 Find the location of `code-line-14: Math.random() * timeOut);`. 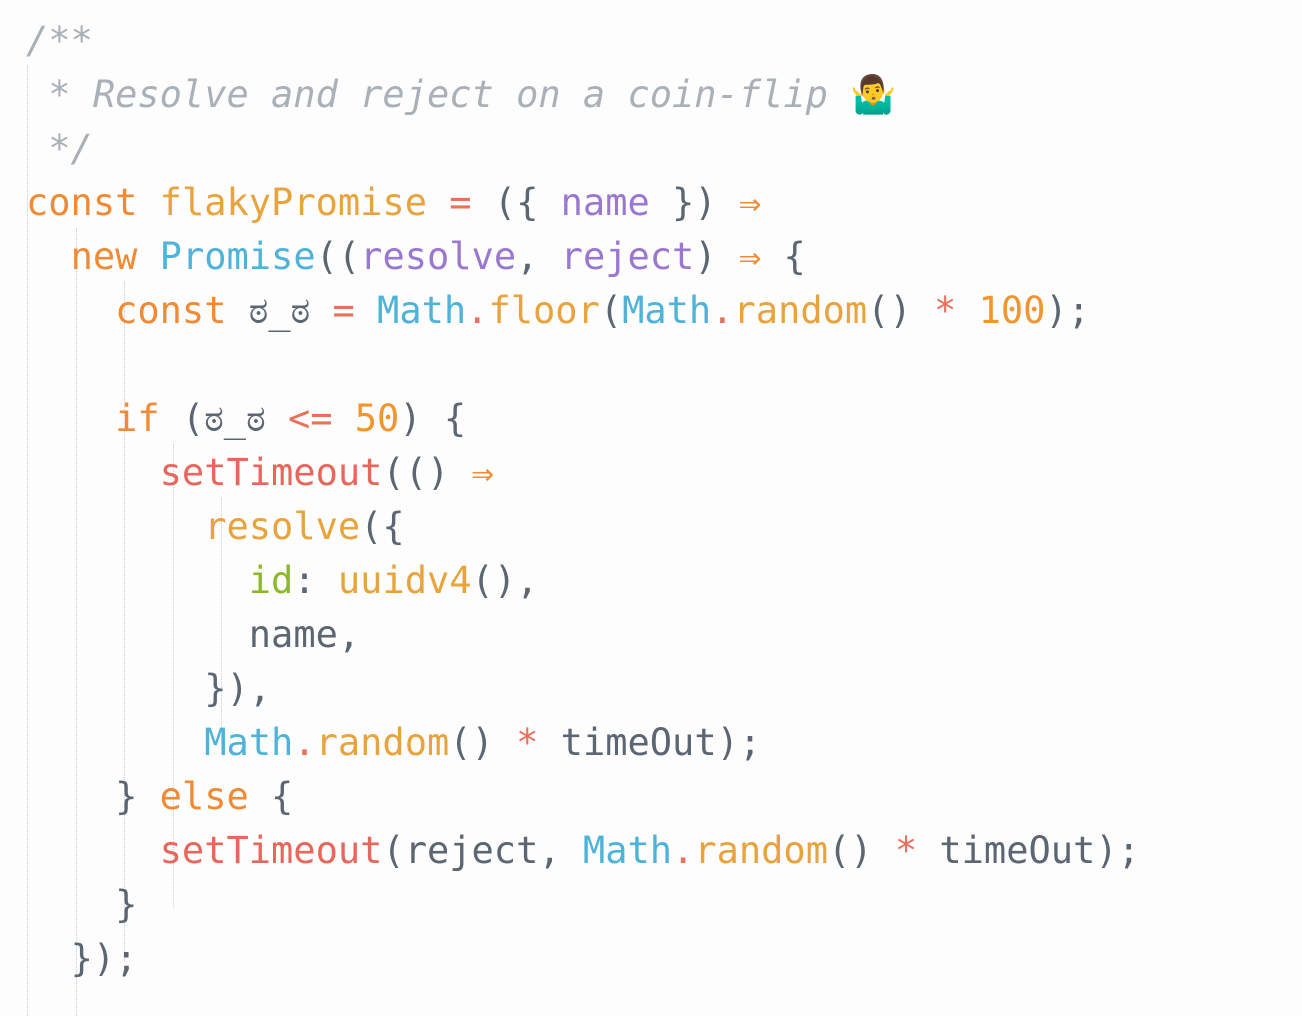

code-line-14: Math.random() * timeOut); is located at coordinates (664, 743).